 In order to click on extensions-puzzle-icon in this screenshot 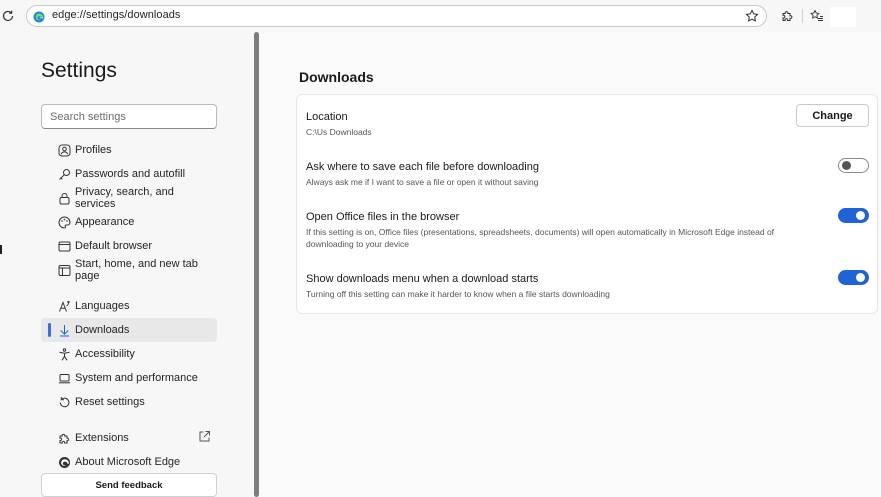, I will do `click(787, 16)`.